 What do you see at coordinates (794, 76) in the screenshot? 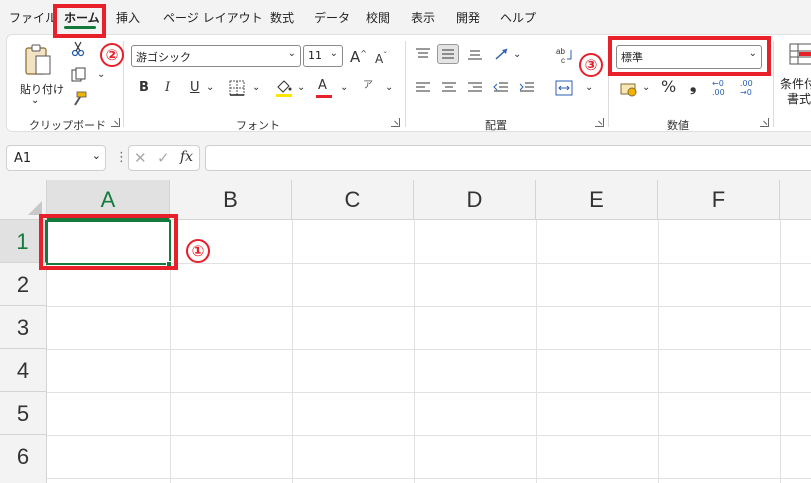
I see `conditional-formatting-button: 条件付 書式` at bounding box center [794, 76].